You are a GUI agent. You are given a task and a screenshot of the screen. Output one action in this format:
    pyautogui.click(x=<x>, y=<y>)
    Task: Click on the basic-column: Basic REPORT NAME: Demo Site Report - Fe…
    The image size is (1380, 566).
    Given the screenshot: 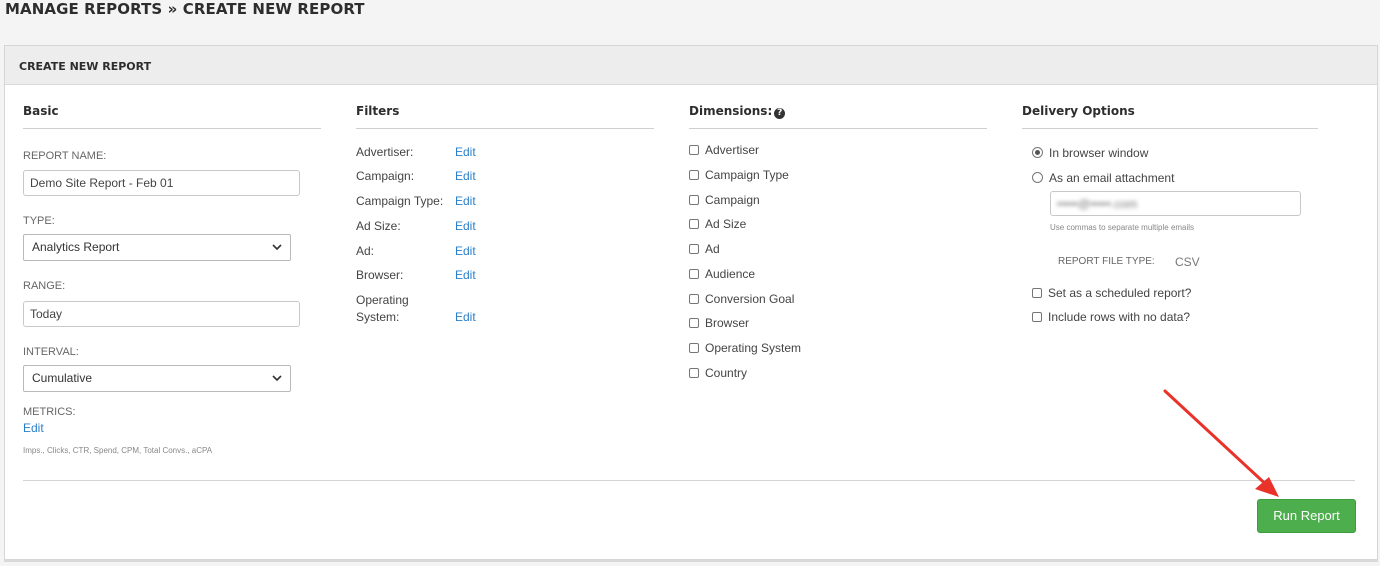 What is the action you would take?
    pyautogui.click(x=172, y=274)
    